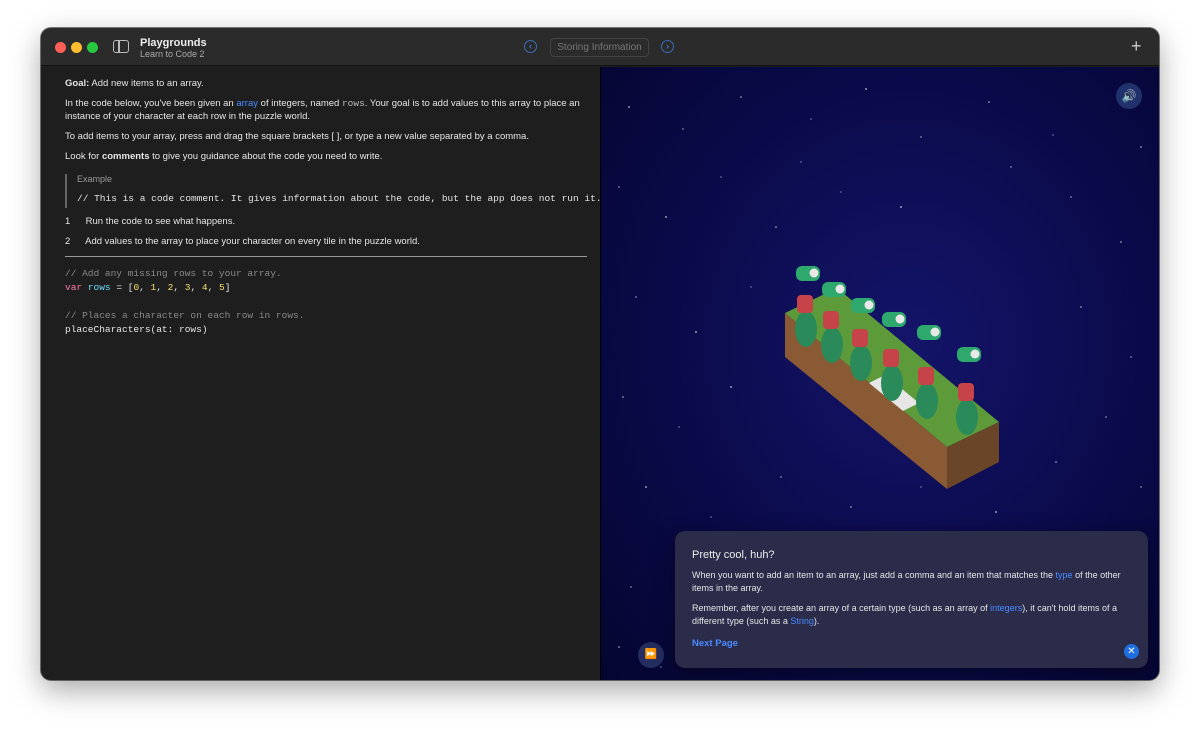 The width and height of the screenshot is (1200, 734). What do you see at coordinates (530, 46) in the screenshot?
I see `chevron-left-icon: ‹` at bounding box center [530, 46].